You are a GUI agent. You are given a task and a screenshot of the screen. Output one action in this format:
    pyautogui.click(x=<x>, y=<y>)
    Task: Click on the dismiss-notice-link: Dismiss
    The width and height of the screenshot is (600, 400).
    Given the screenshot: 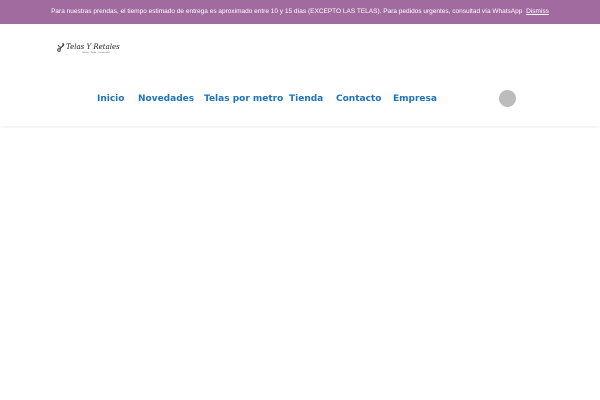 What is the action you would take?
    pyautogui.click(x=537, y=11)
    